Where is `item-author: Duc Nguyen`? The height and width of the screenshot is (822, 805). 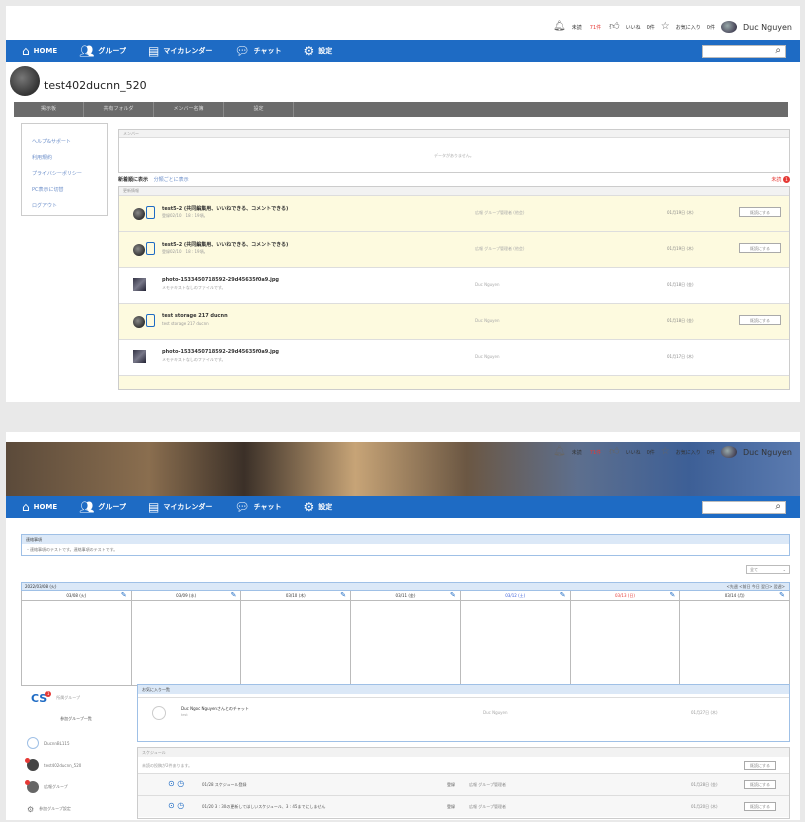 item-author: Duc Nguyen is located at coordinates (487, 320).